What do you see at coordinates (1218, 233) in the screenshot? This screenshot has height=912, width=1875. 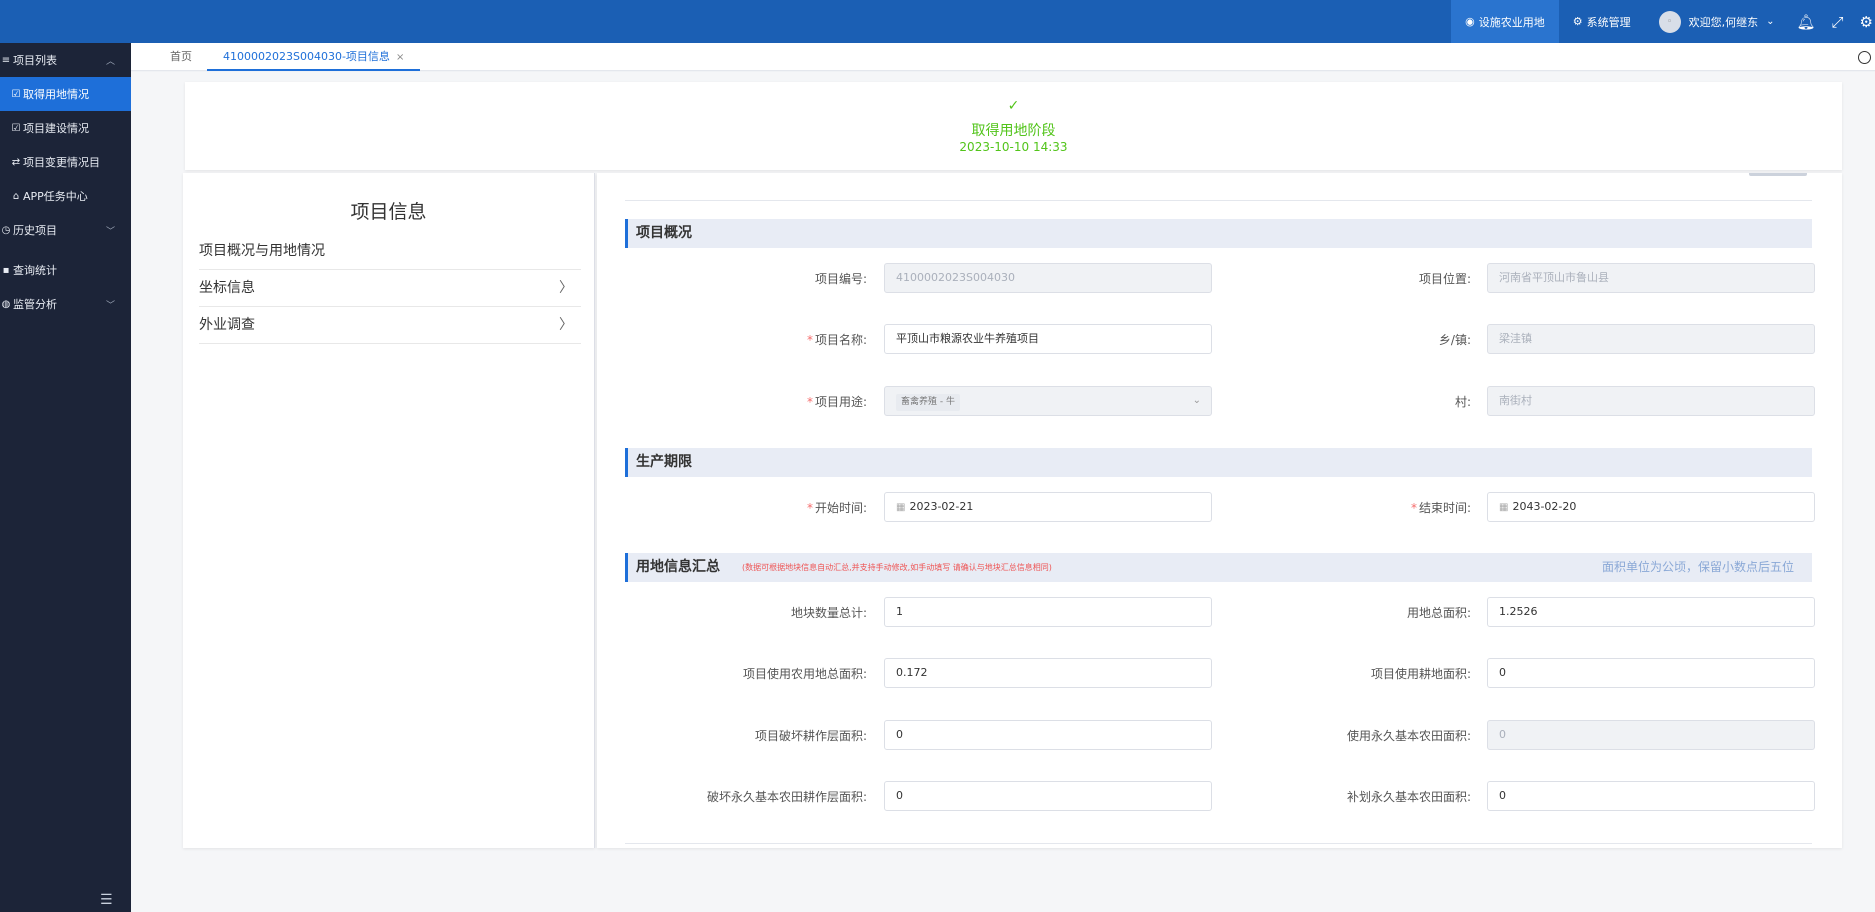 I see `section-header-overview: 项目概况` at bounding box center [1218, 233].